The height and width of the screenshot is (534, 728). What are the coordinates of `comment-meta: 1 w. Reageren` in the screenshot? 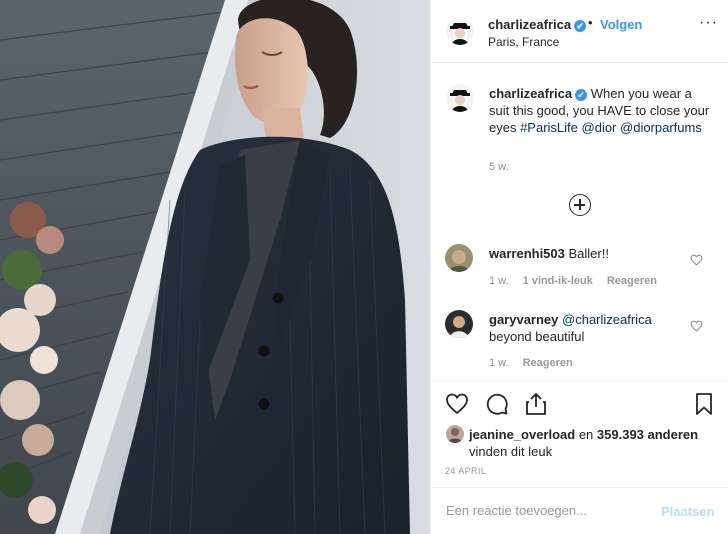 It's located at (538, 363).